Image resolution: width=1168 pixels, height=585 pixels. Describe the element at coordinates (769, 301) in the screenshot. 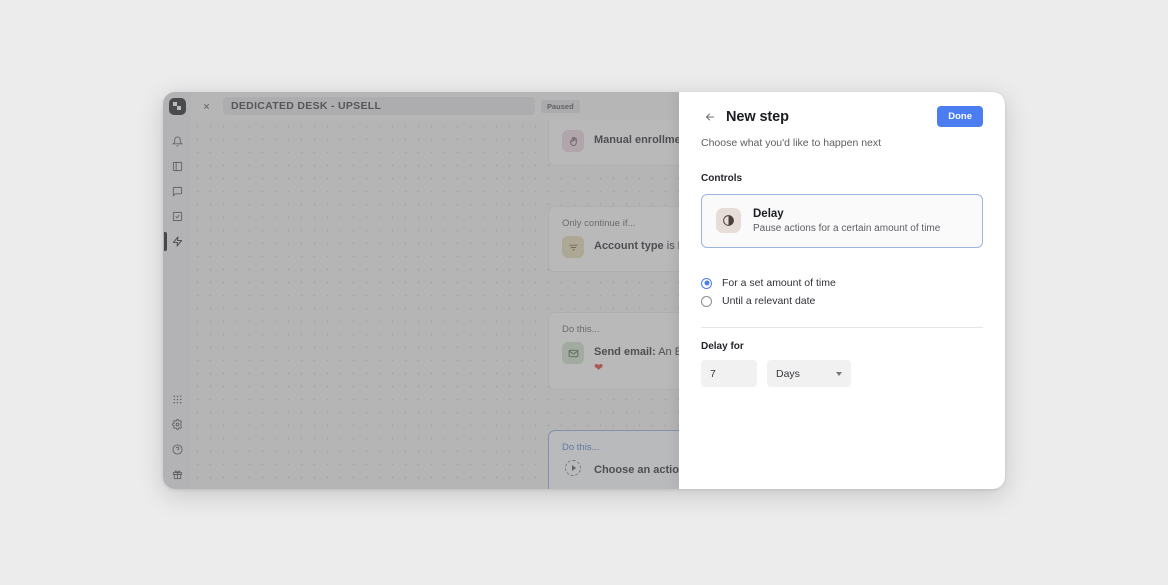

I see `radio-label: Until a relevant date` at that location.